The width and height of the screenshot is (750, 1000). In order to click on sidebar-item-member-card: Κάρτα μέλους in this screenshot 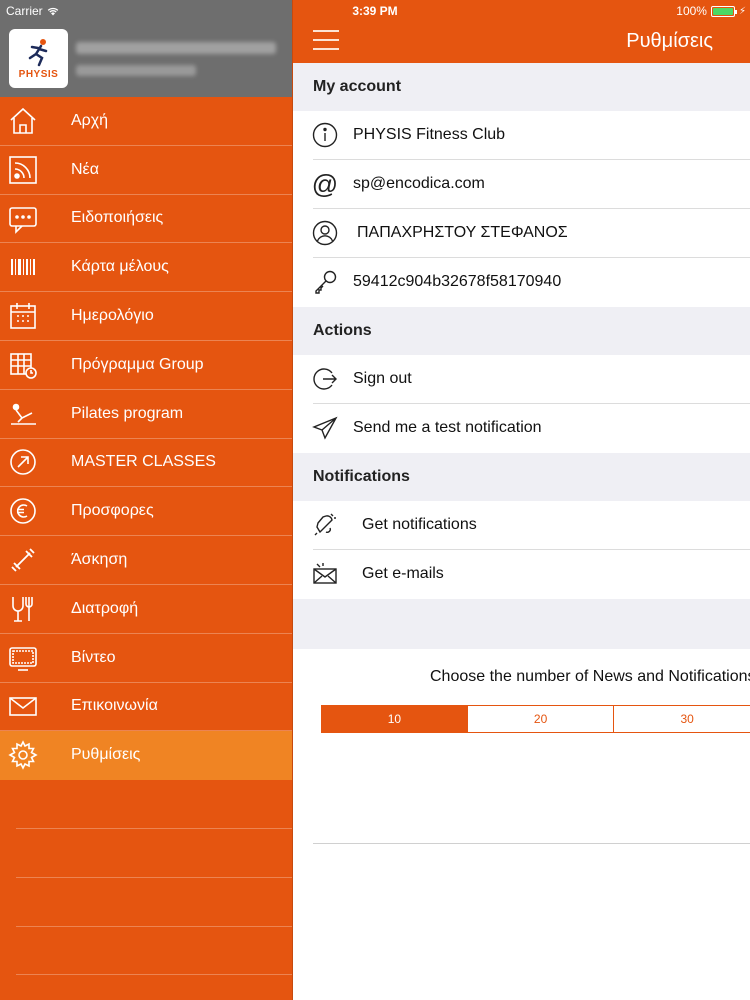, I will do `click(146, 268)`.